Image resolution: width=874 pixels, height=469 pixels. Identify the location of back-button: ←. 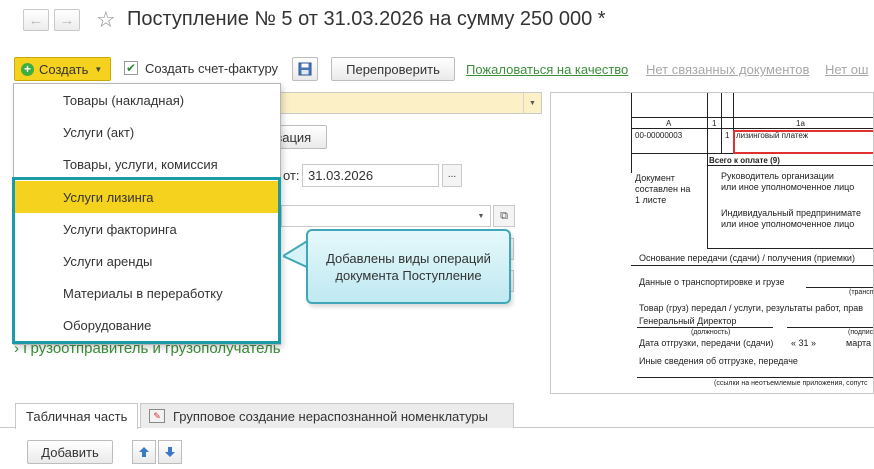
(36, 20).